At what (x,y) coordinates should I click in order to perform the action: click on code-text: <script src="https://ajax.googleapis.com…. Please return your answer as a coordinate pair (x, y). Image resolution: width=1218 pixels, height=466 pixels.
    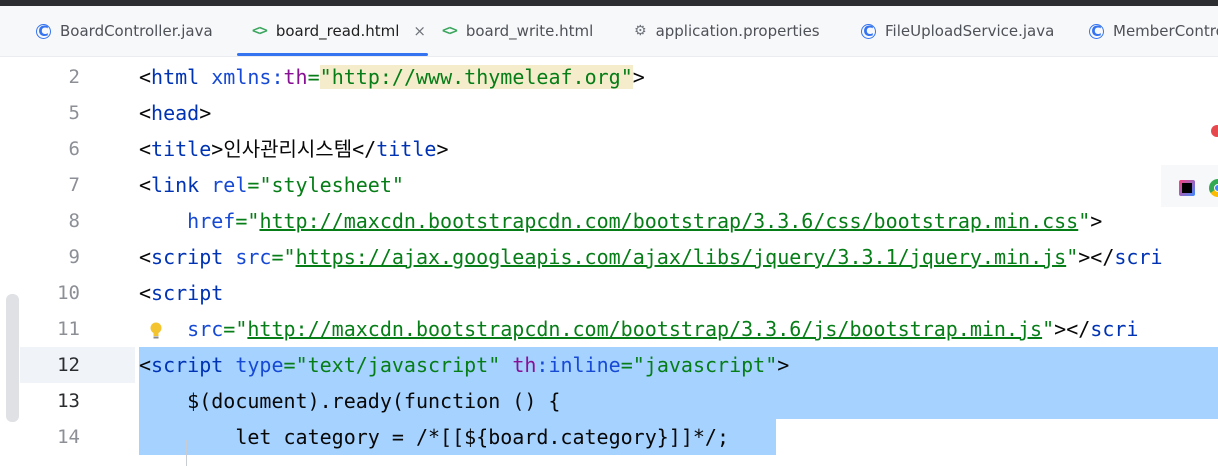
    Looking at the image, I should click on (651, 257).